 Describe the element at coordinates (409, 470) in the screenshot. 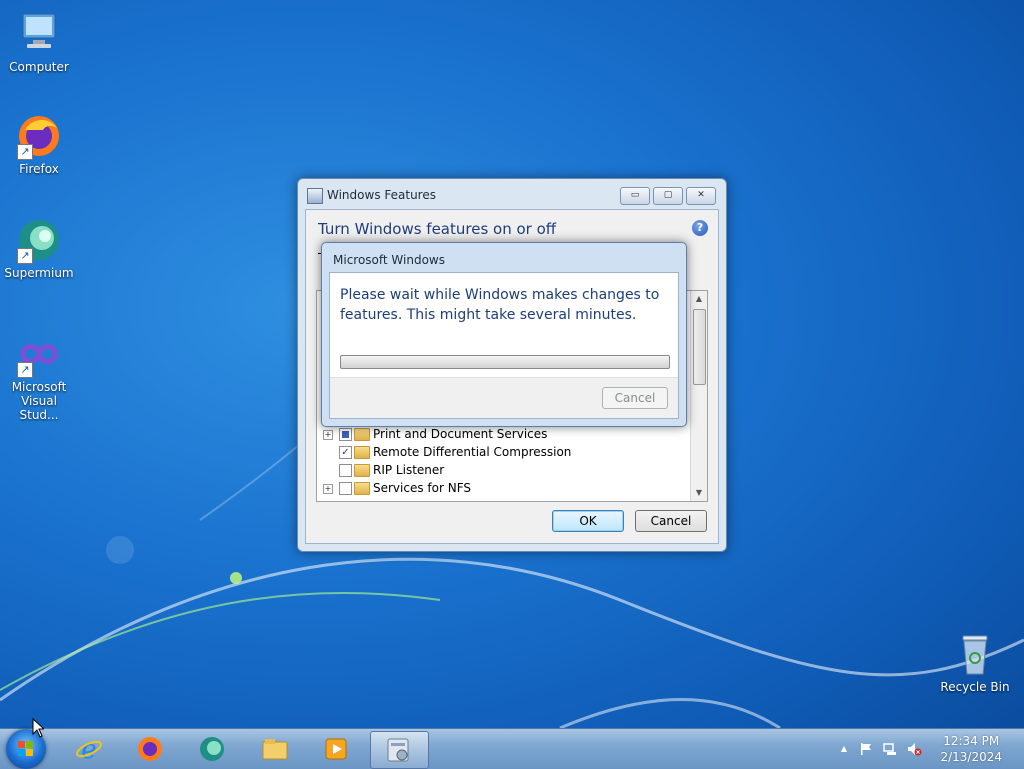

I see `feature-label: RIP Listener` at that location.